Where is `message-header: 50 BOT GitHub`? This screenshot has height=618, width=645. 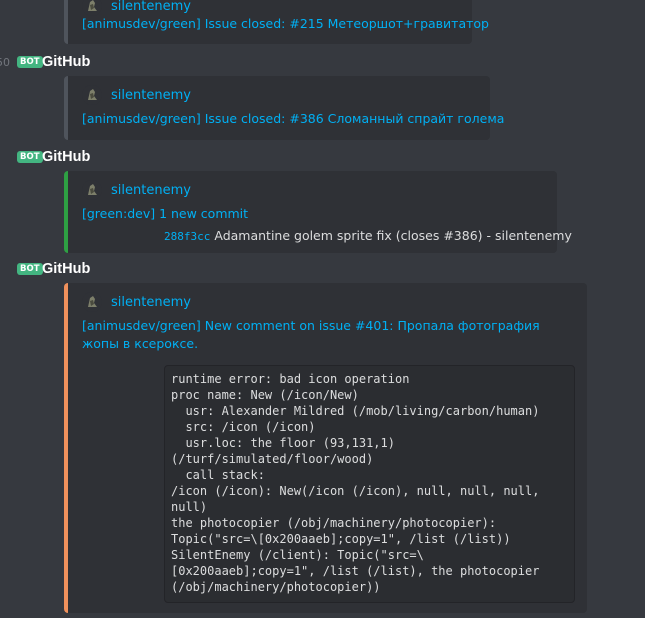 message-header: 50 BOT GitHub is located at coordinates (322, 62).